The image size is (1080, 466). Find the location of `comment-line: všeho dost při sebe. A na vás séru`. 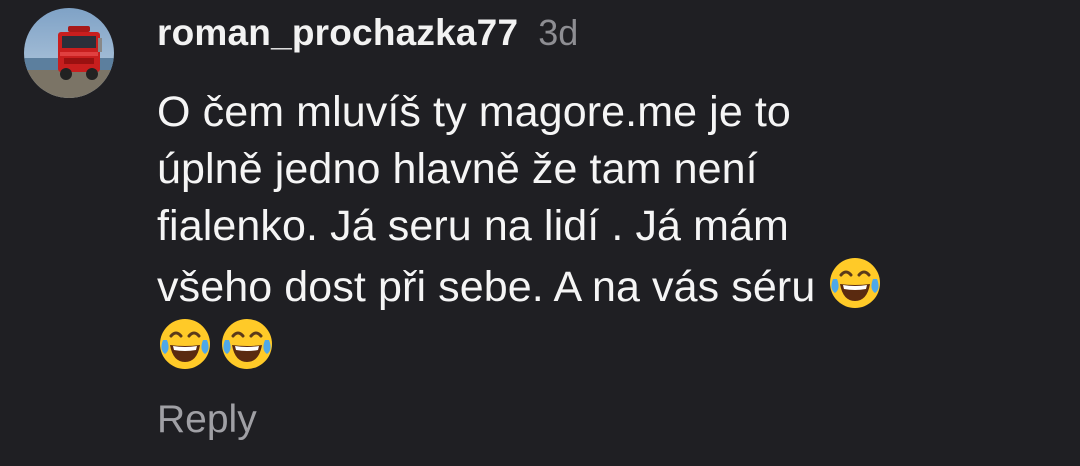

comment-line: všeho dost při sebe. A na vás séru is located at coordinates (486, 287).